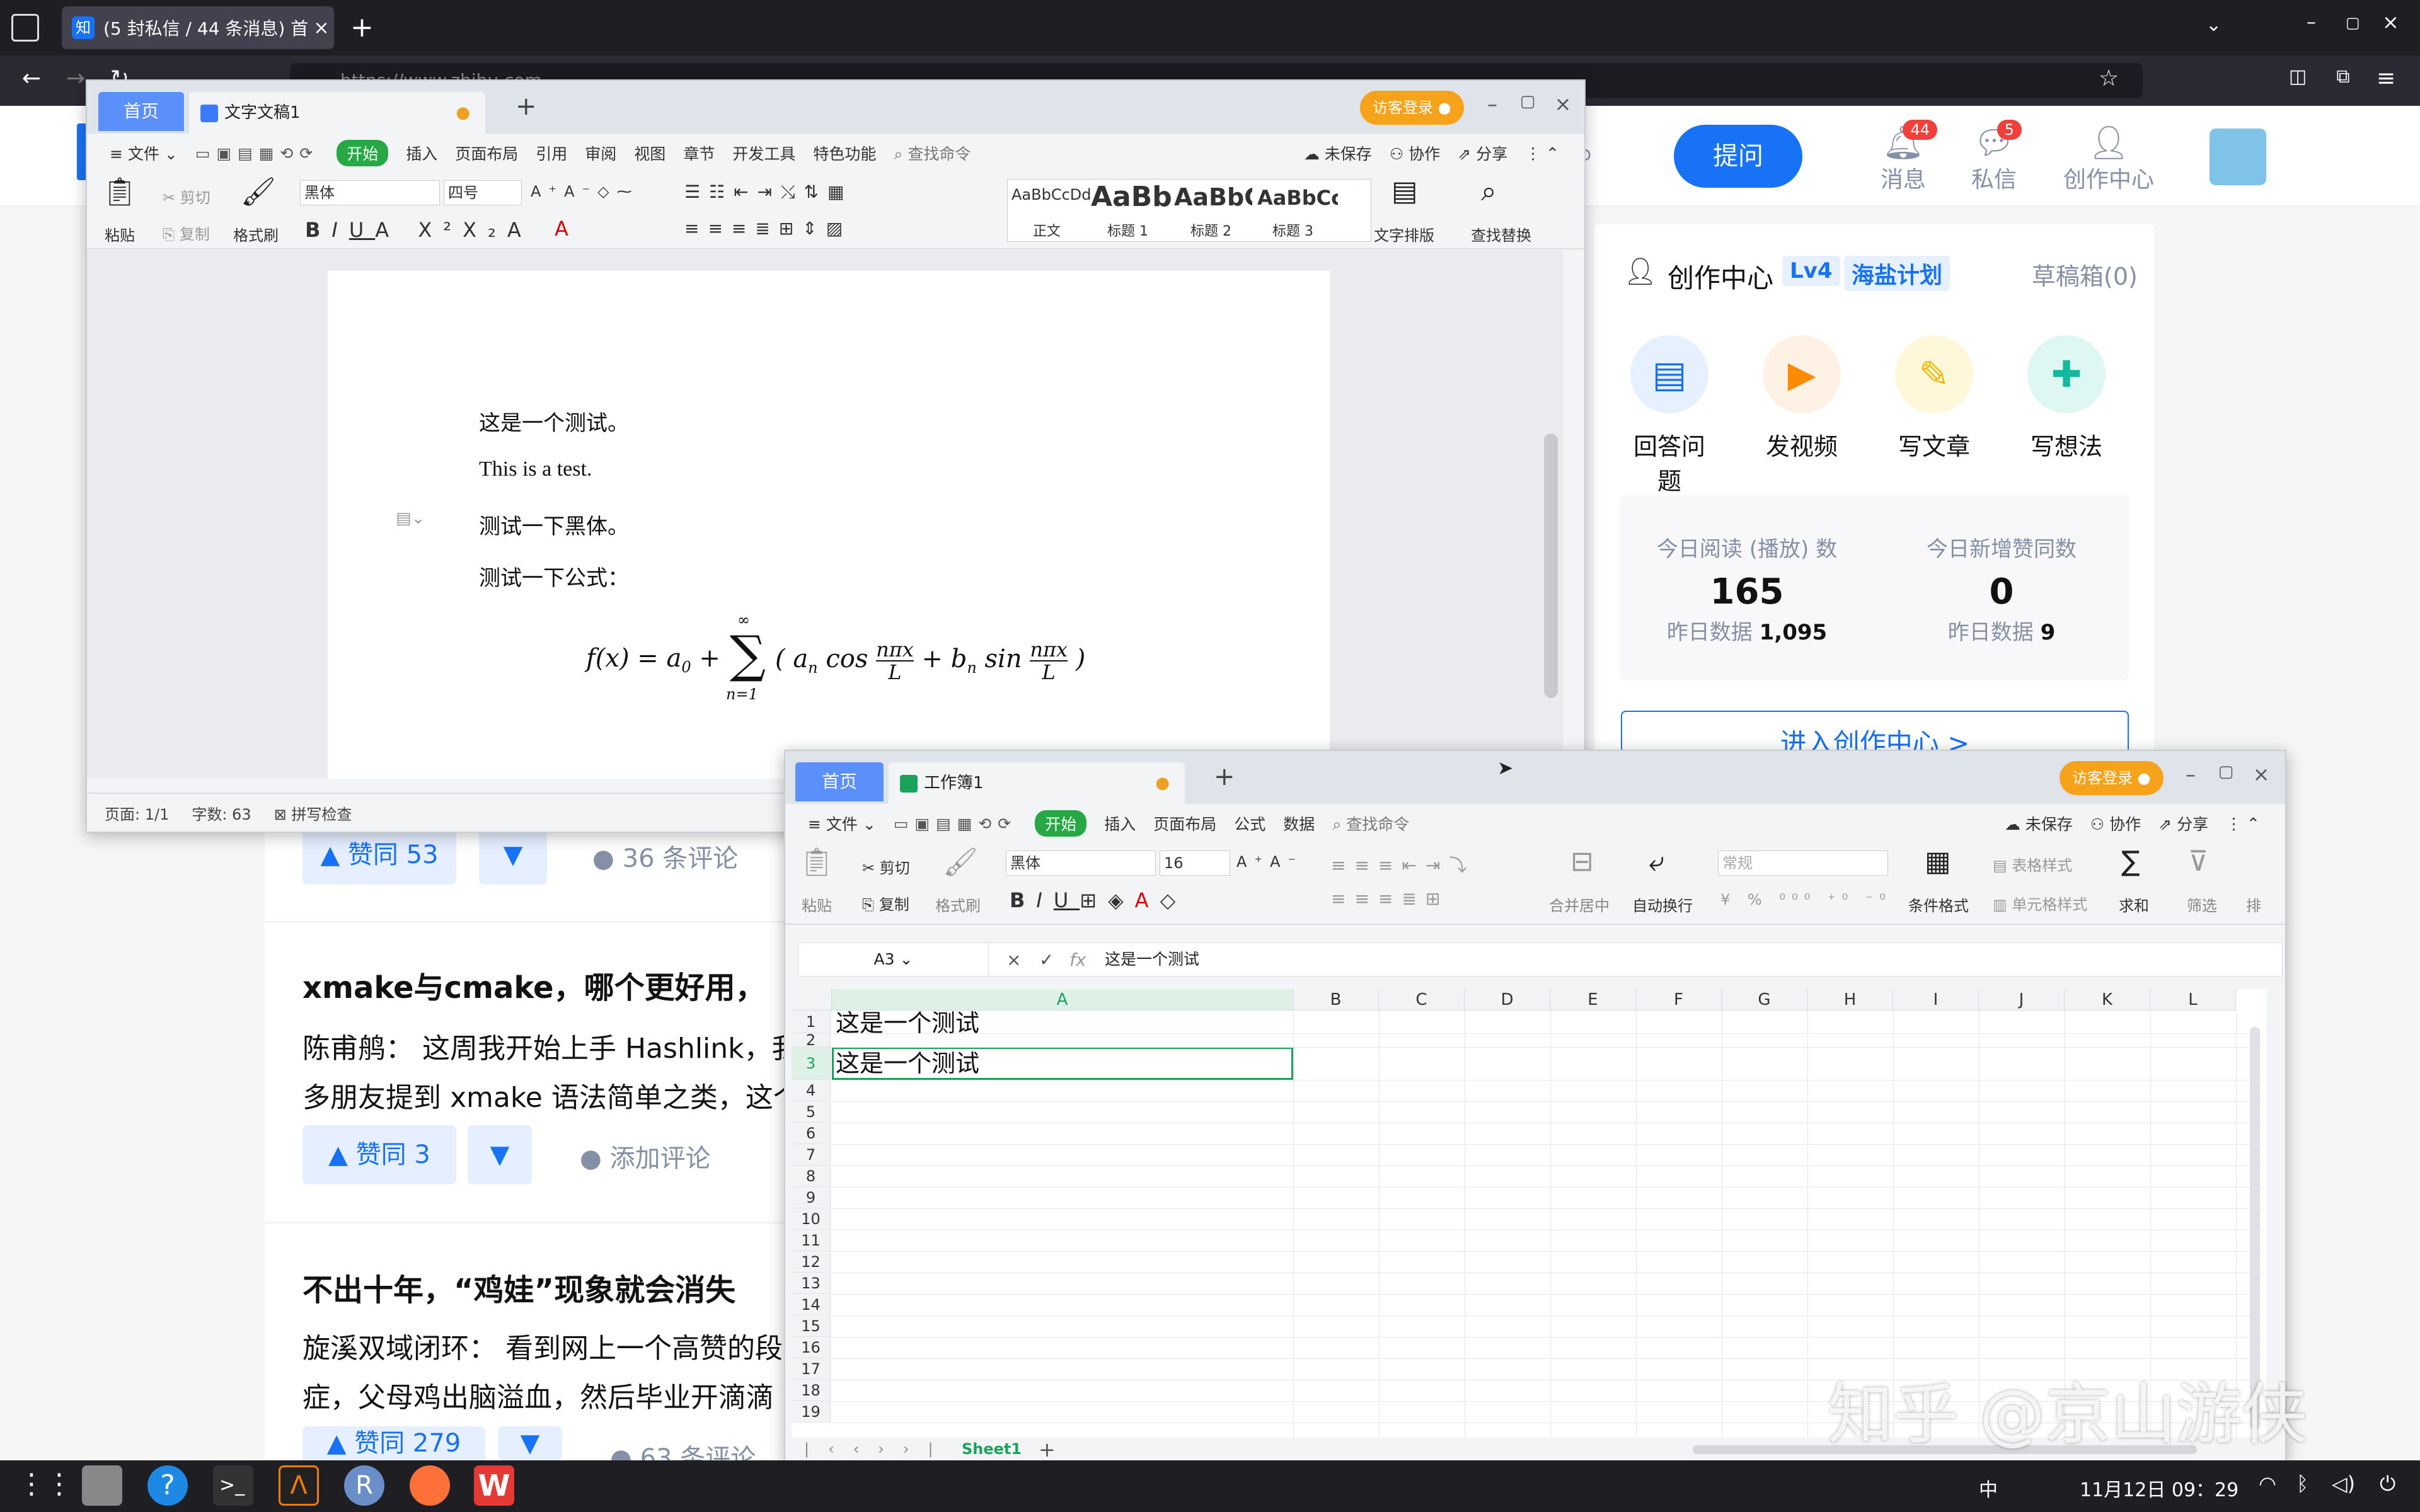 This screenshot has width=2420, height=1512. What do you see at coordinates (554, 524) in the screenshot?
I see `doc-paragraph: 测试一下黑体。` at bounding box center [554, 524].